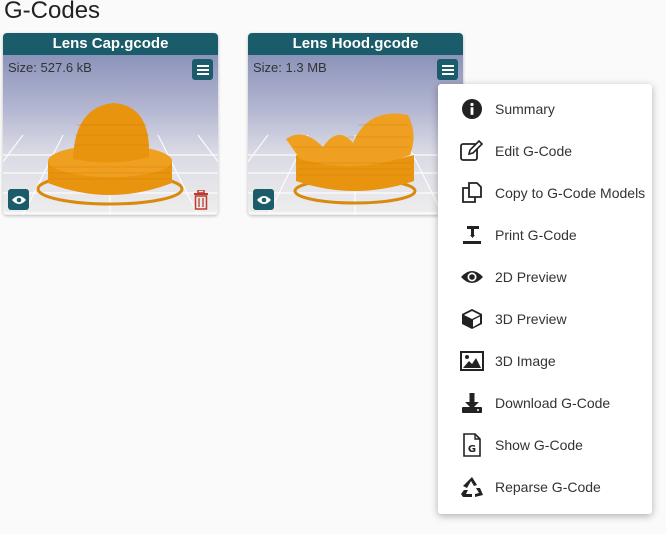 This screenshot has height=534, width=666. Describe the element at coordinates (472, 193) in the screenshot. I see `copy-icon` at that location.